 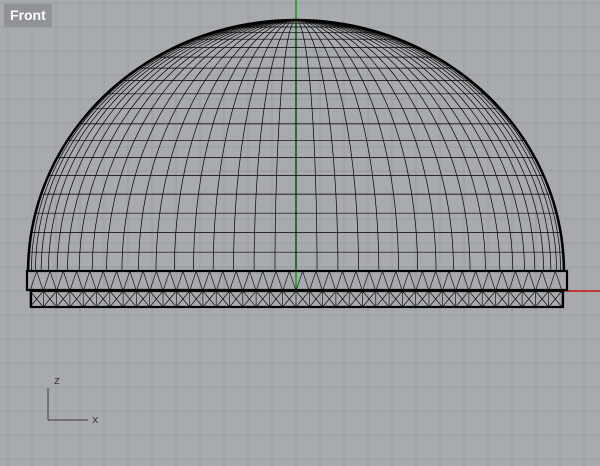 What do you see at coordinates (28, 15) in the screenshot?
I see `viewport-title-tab: Front` at bounding box center [28, 15].